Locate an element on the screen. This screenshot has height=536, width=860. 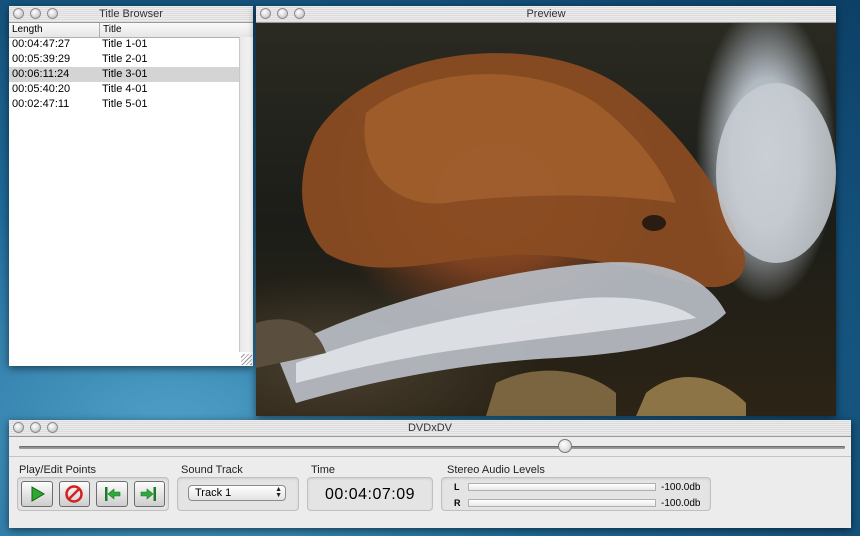
right-channel-label: R is located at coordinates (457, 503).